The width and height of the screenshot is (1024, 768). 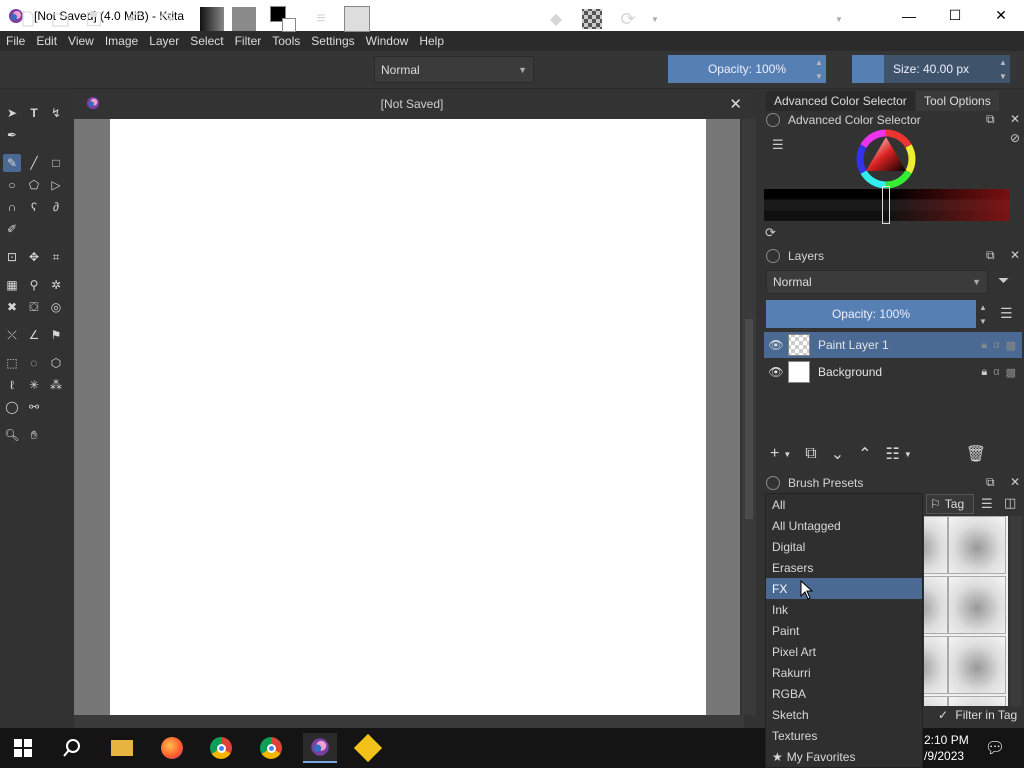 I want to click on add-layer-icon: +, so click(x=774, y=454).